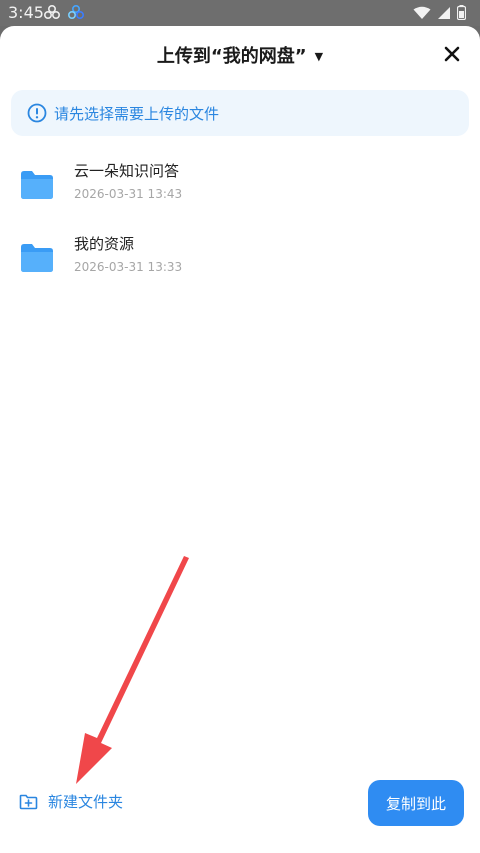  I want to click on folder-date: 2026-03-31 13:33, so click(128, 267).